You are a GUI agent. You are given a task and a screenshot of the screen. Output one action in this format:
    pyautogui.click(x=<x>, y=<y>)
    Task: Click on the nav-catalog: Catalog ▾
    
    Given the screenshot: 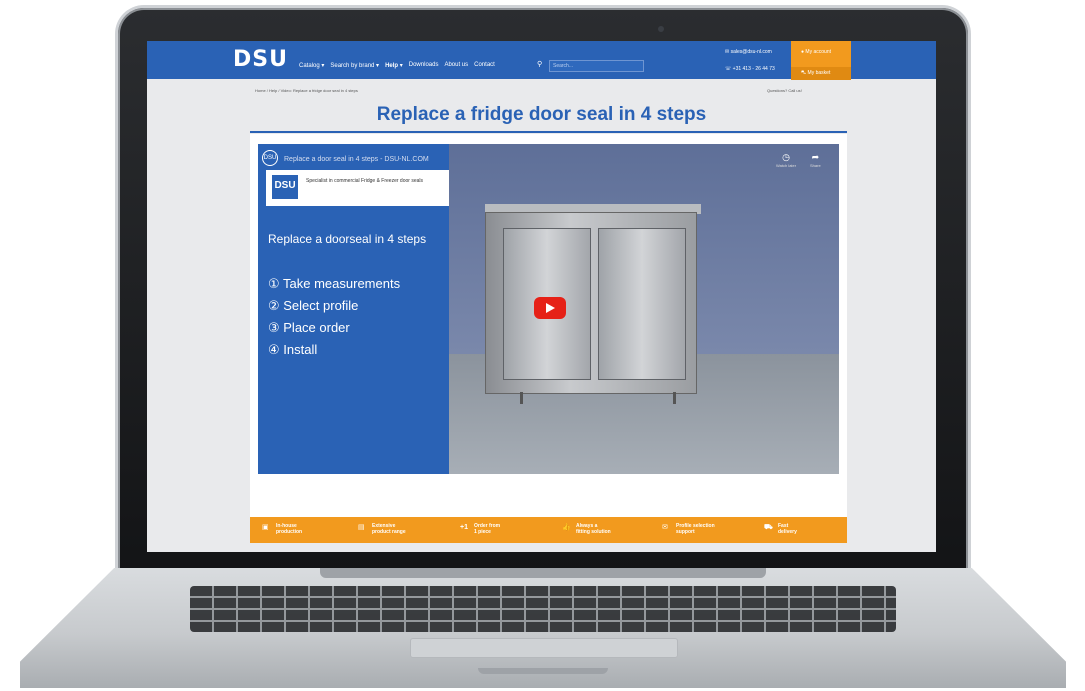 What is the action you would take?
    pyautogui.click(x=311, y=65)
    